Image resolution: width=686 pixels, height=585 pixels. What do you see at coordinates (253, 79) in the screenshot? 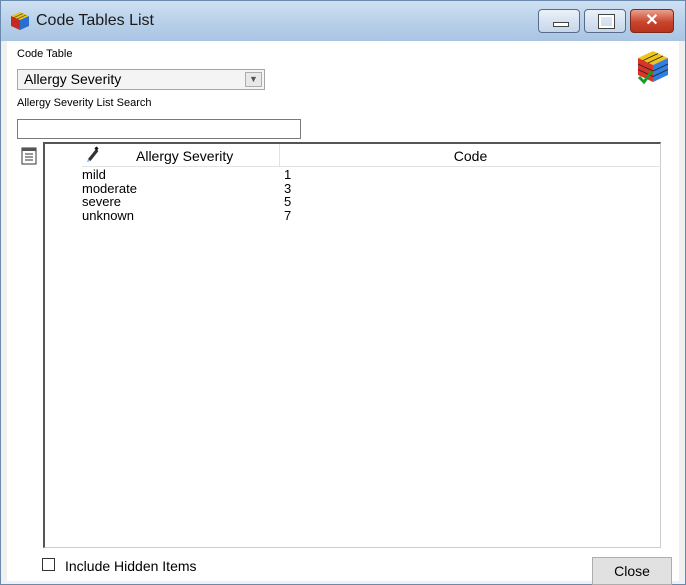
I see `chevron-down-icon: ▼` at bounding box center [253, 79].